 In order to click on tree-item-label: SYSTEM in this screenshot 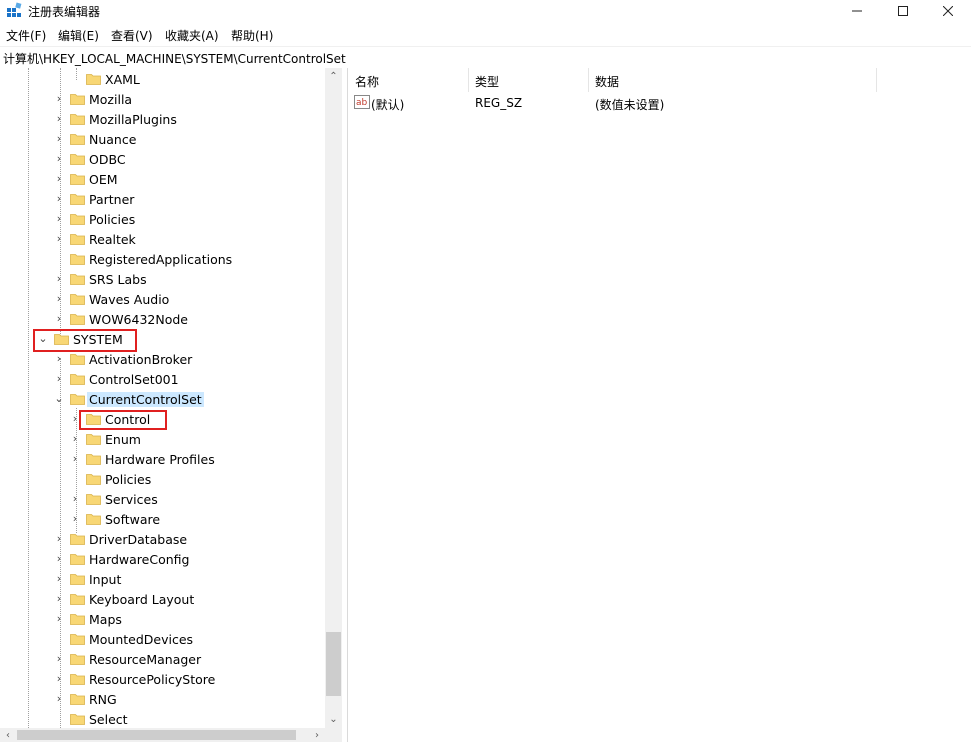, I will do `click(98, 339)`.